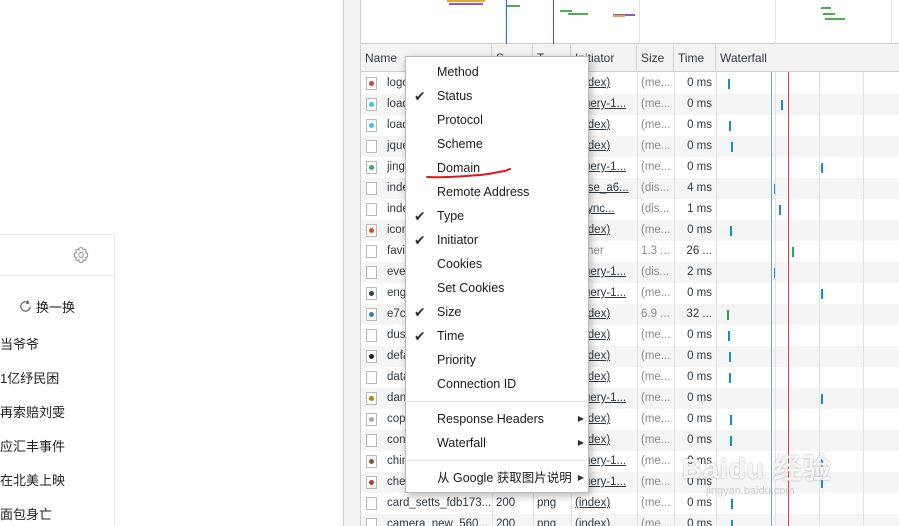  Describe the element at coordinates (451, 216) in the screenshot. I see `menu-item-label: Type` at that location.